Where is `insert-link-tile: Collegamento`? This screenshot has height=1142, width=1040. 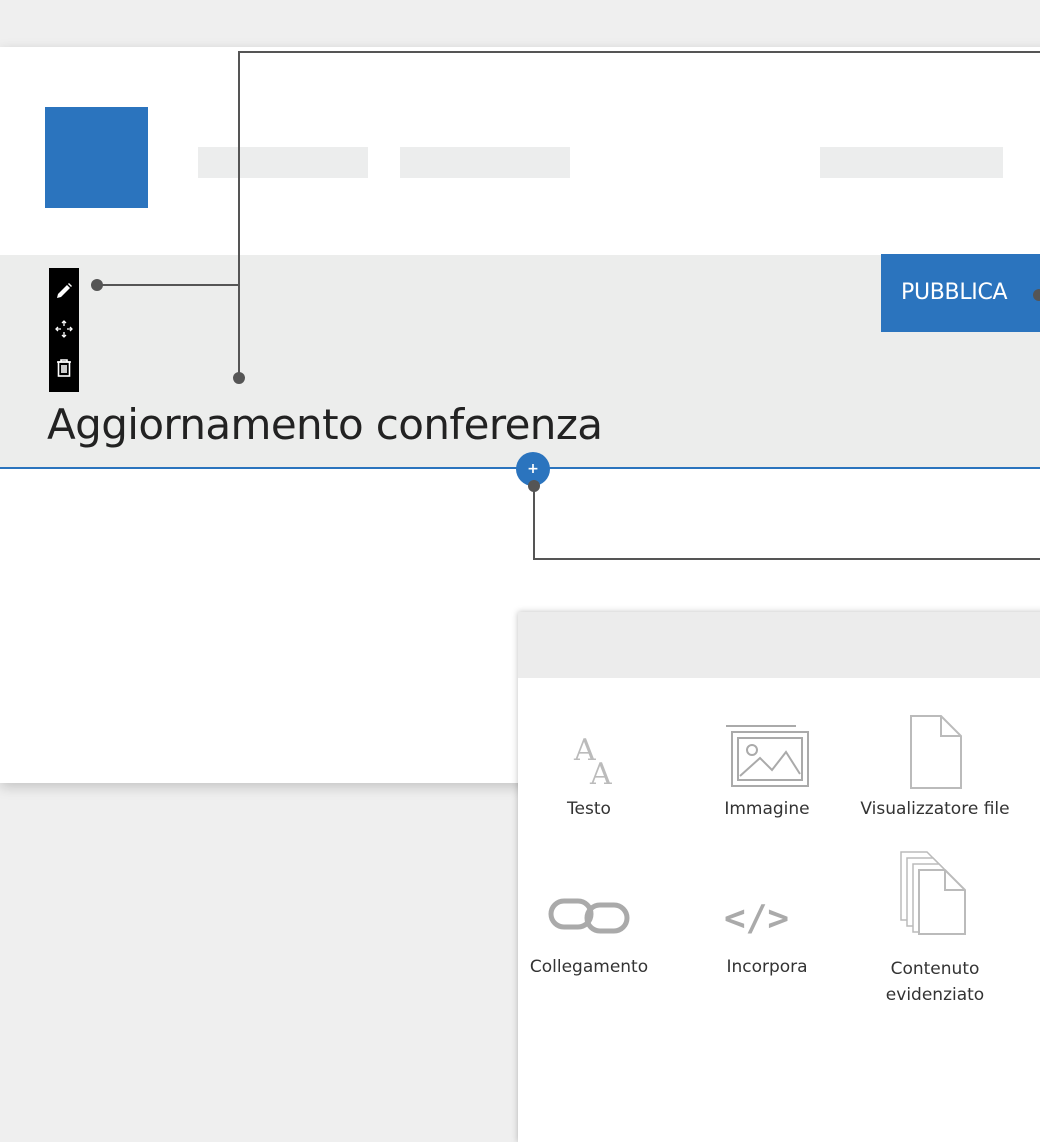
insert-link-tile: Collegamento is located at coordinates (589, 918).